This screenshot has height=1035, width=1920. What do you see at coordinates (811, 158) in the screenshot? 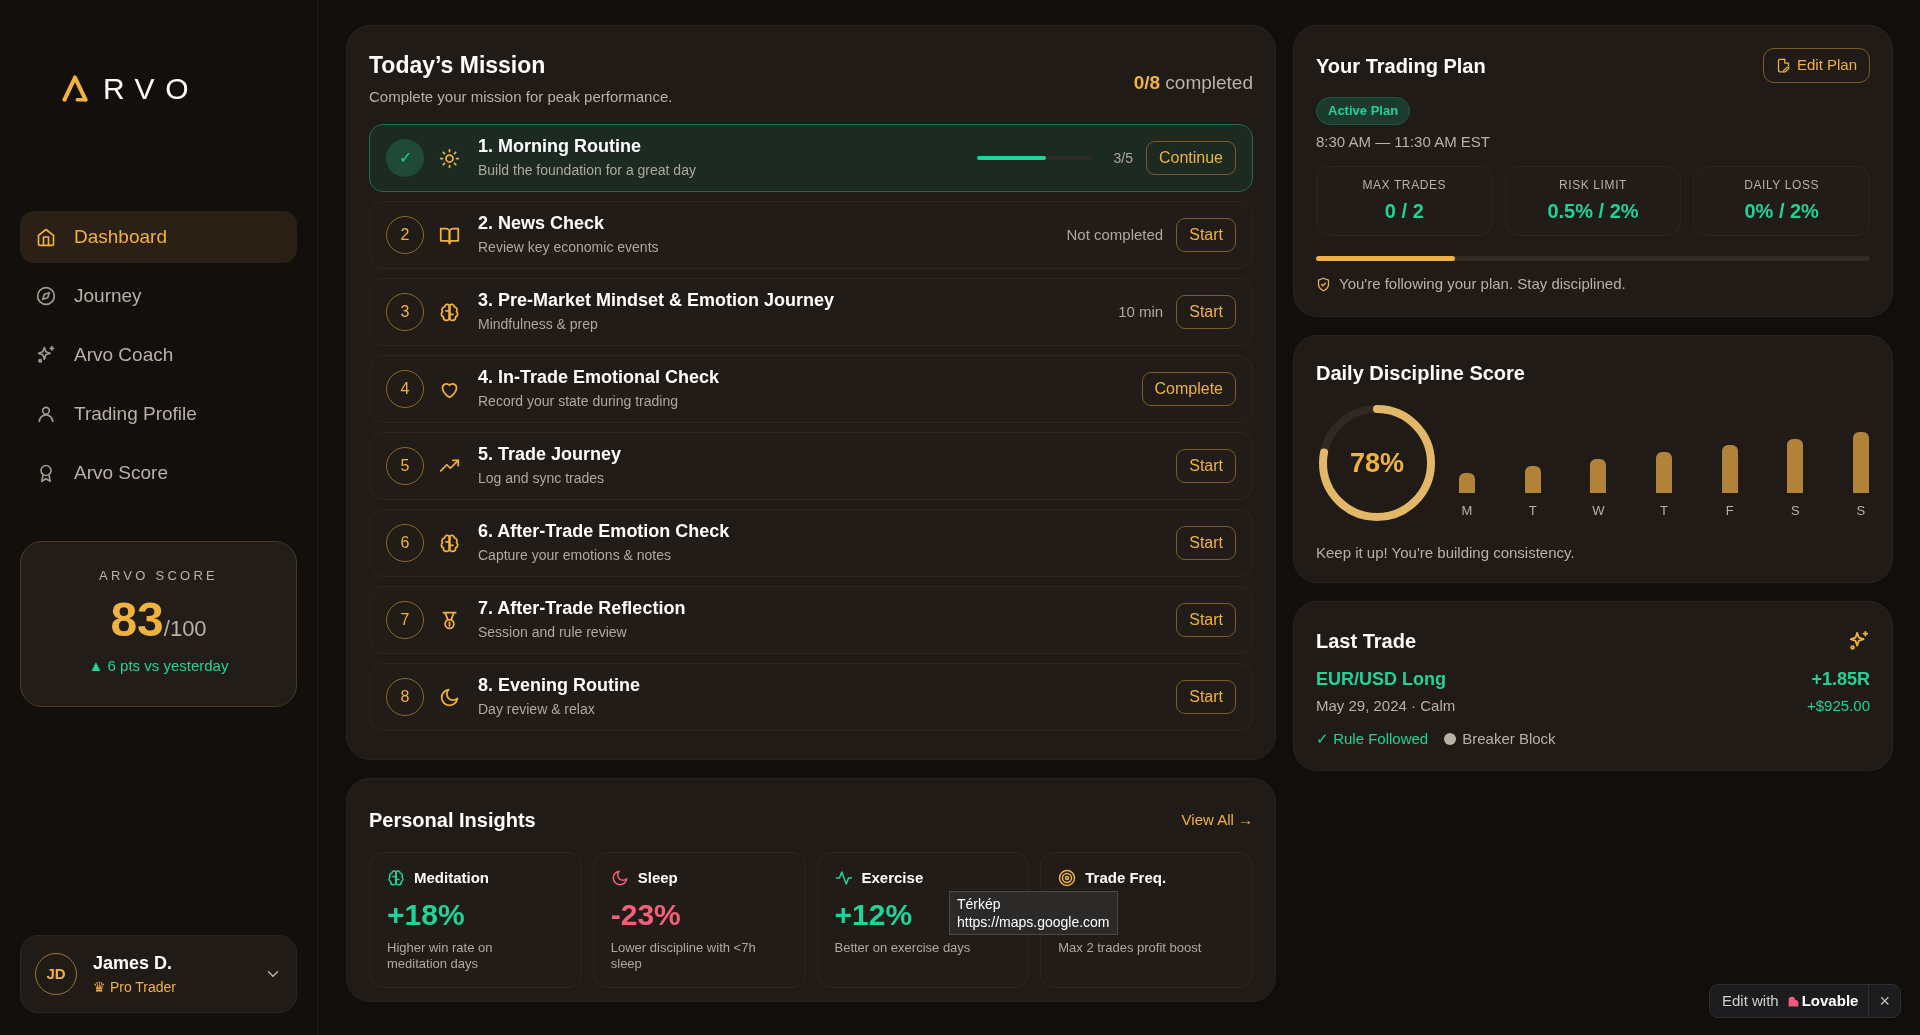
I see `mission-row: ✓ 1. Morning Routine Build the foundation for a great day 3/5 Continue` at bounding box center [811, 158].